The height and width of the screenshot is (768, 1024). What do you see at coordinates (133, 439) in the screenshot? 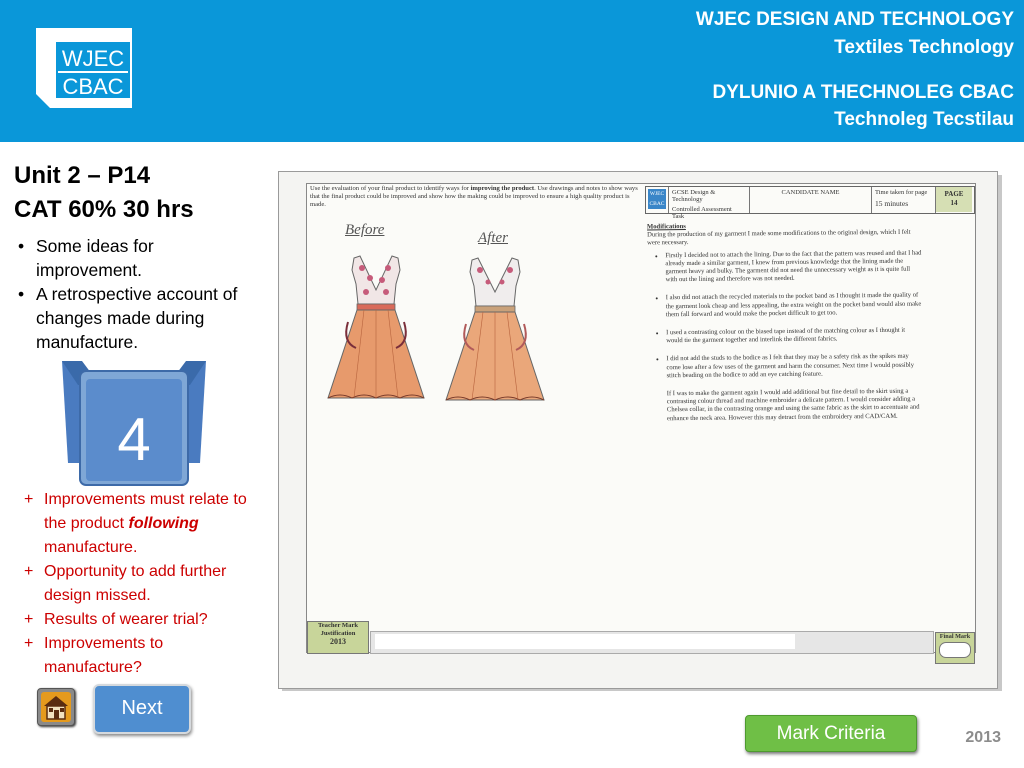
I see `section-number: 4` at bounding box center [133, 439].